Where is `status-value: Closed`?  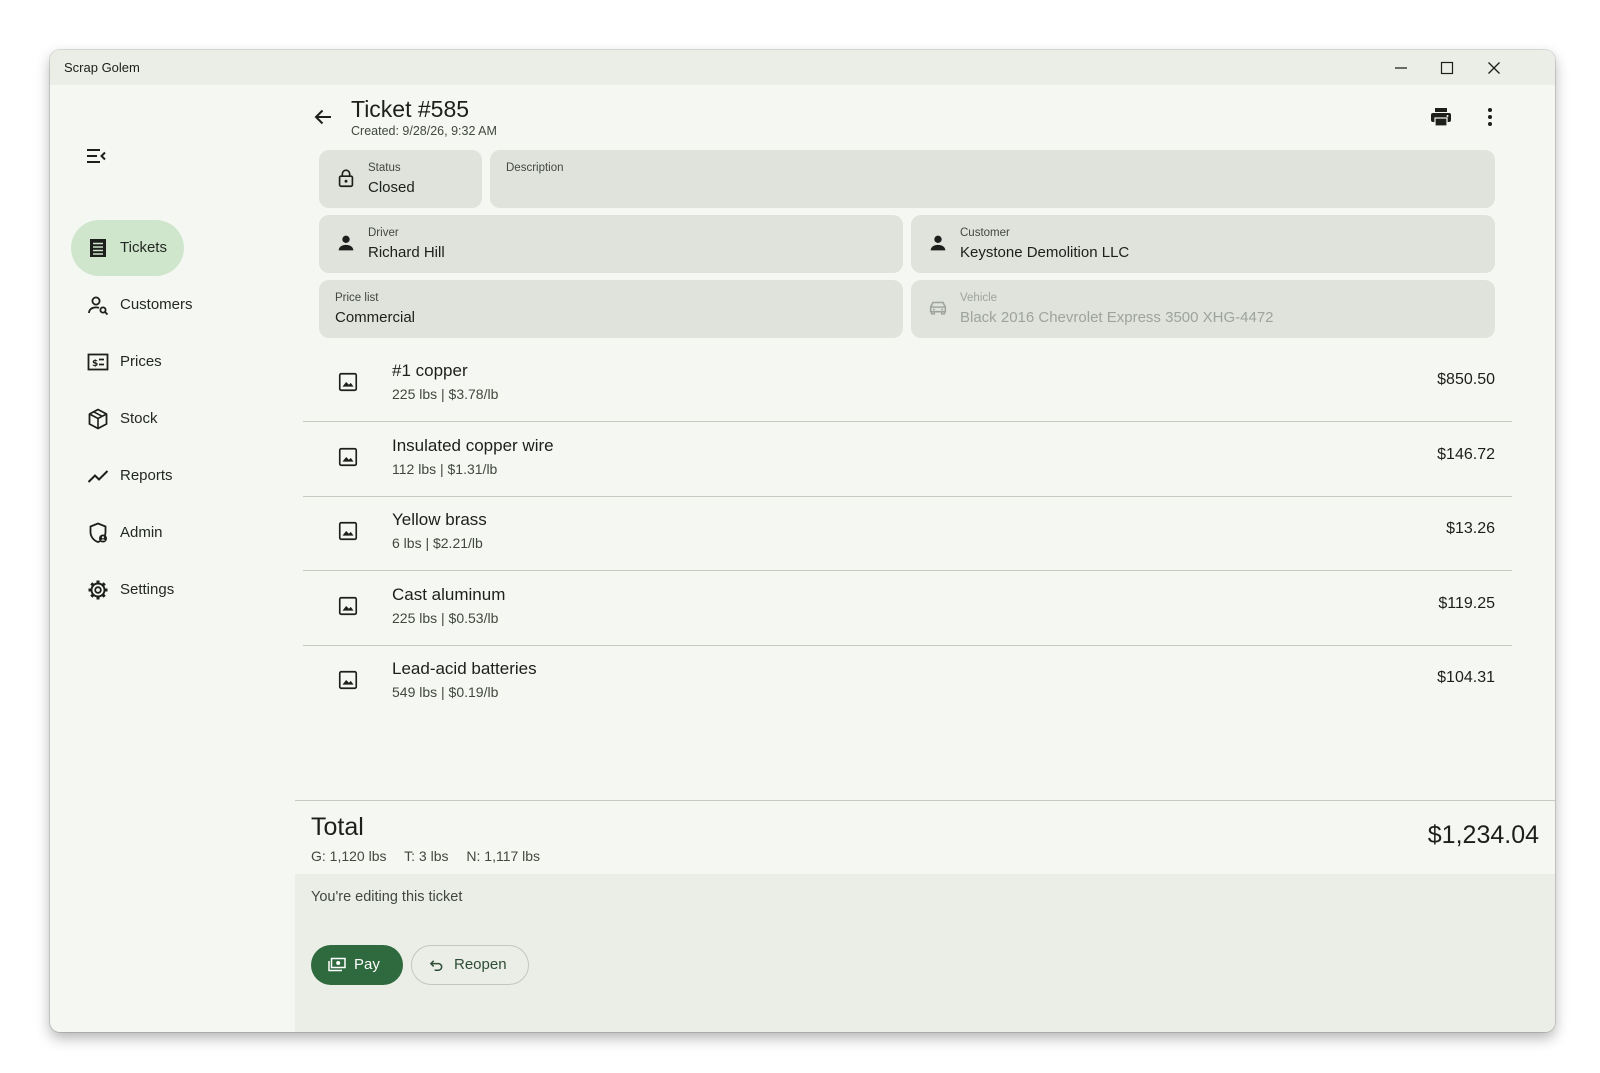
status-value: Closed is located at coordinates (391, 187).